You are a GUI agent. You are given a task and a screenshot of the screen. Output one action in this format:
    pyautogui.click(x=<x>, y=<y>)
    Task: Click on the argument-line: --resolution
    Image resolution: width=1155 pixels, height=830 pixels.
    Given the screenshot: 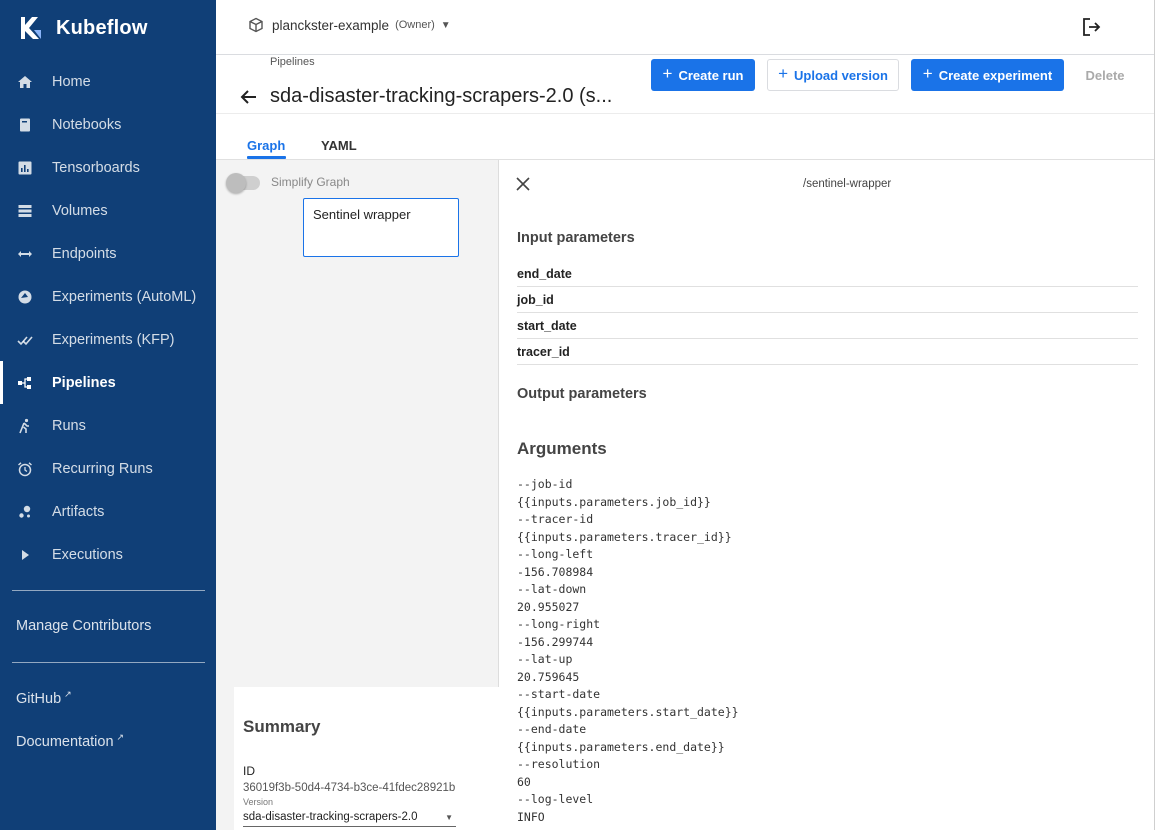 What is the action you would take?
    pyautogui.click(x=559, y=764)
    